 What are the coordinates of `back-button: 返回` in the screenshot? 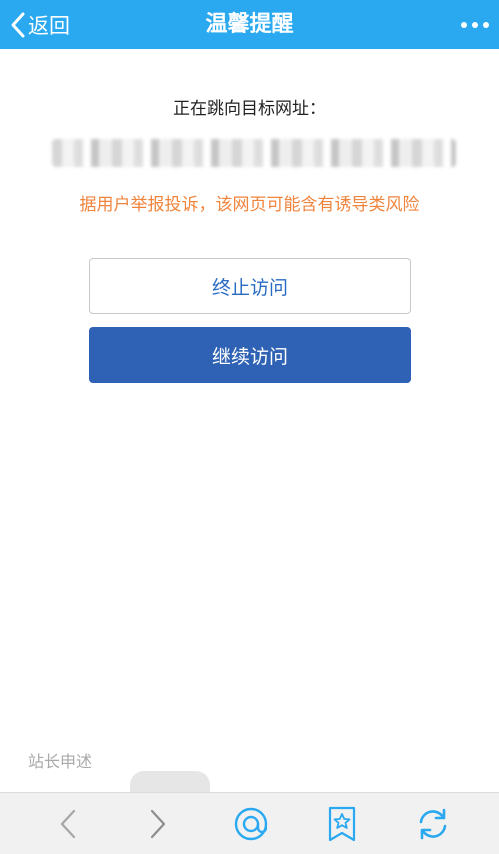 It's located at (40, 24).